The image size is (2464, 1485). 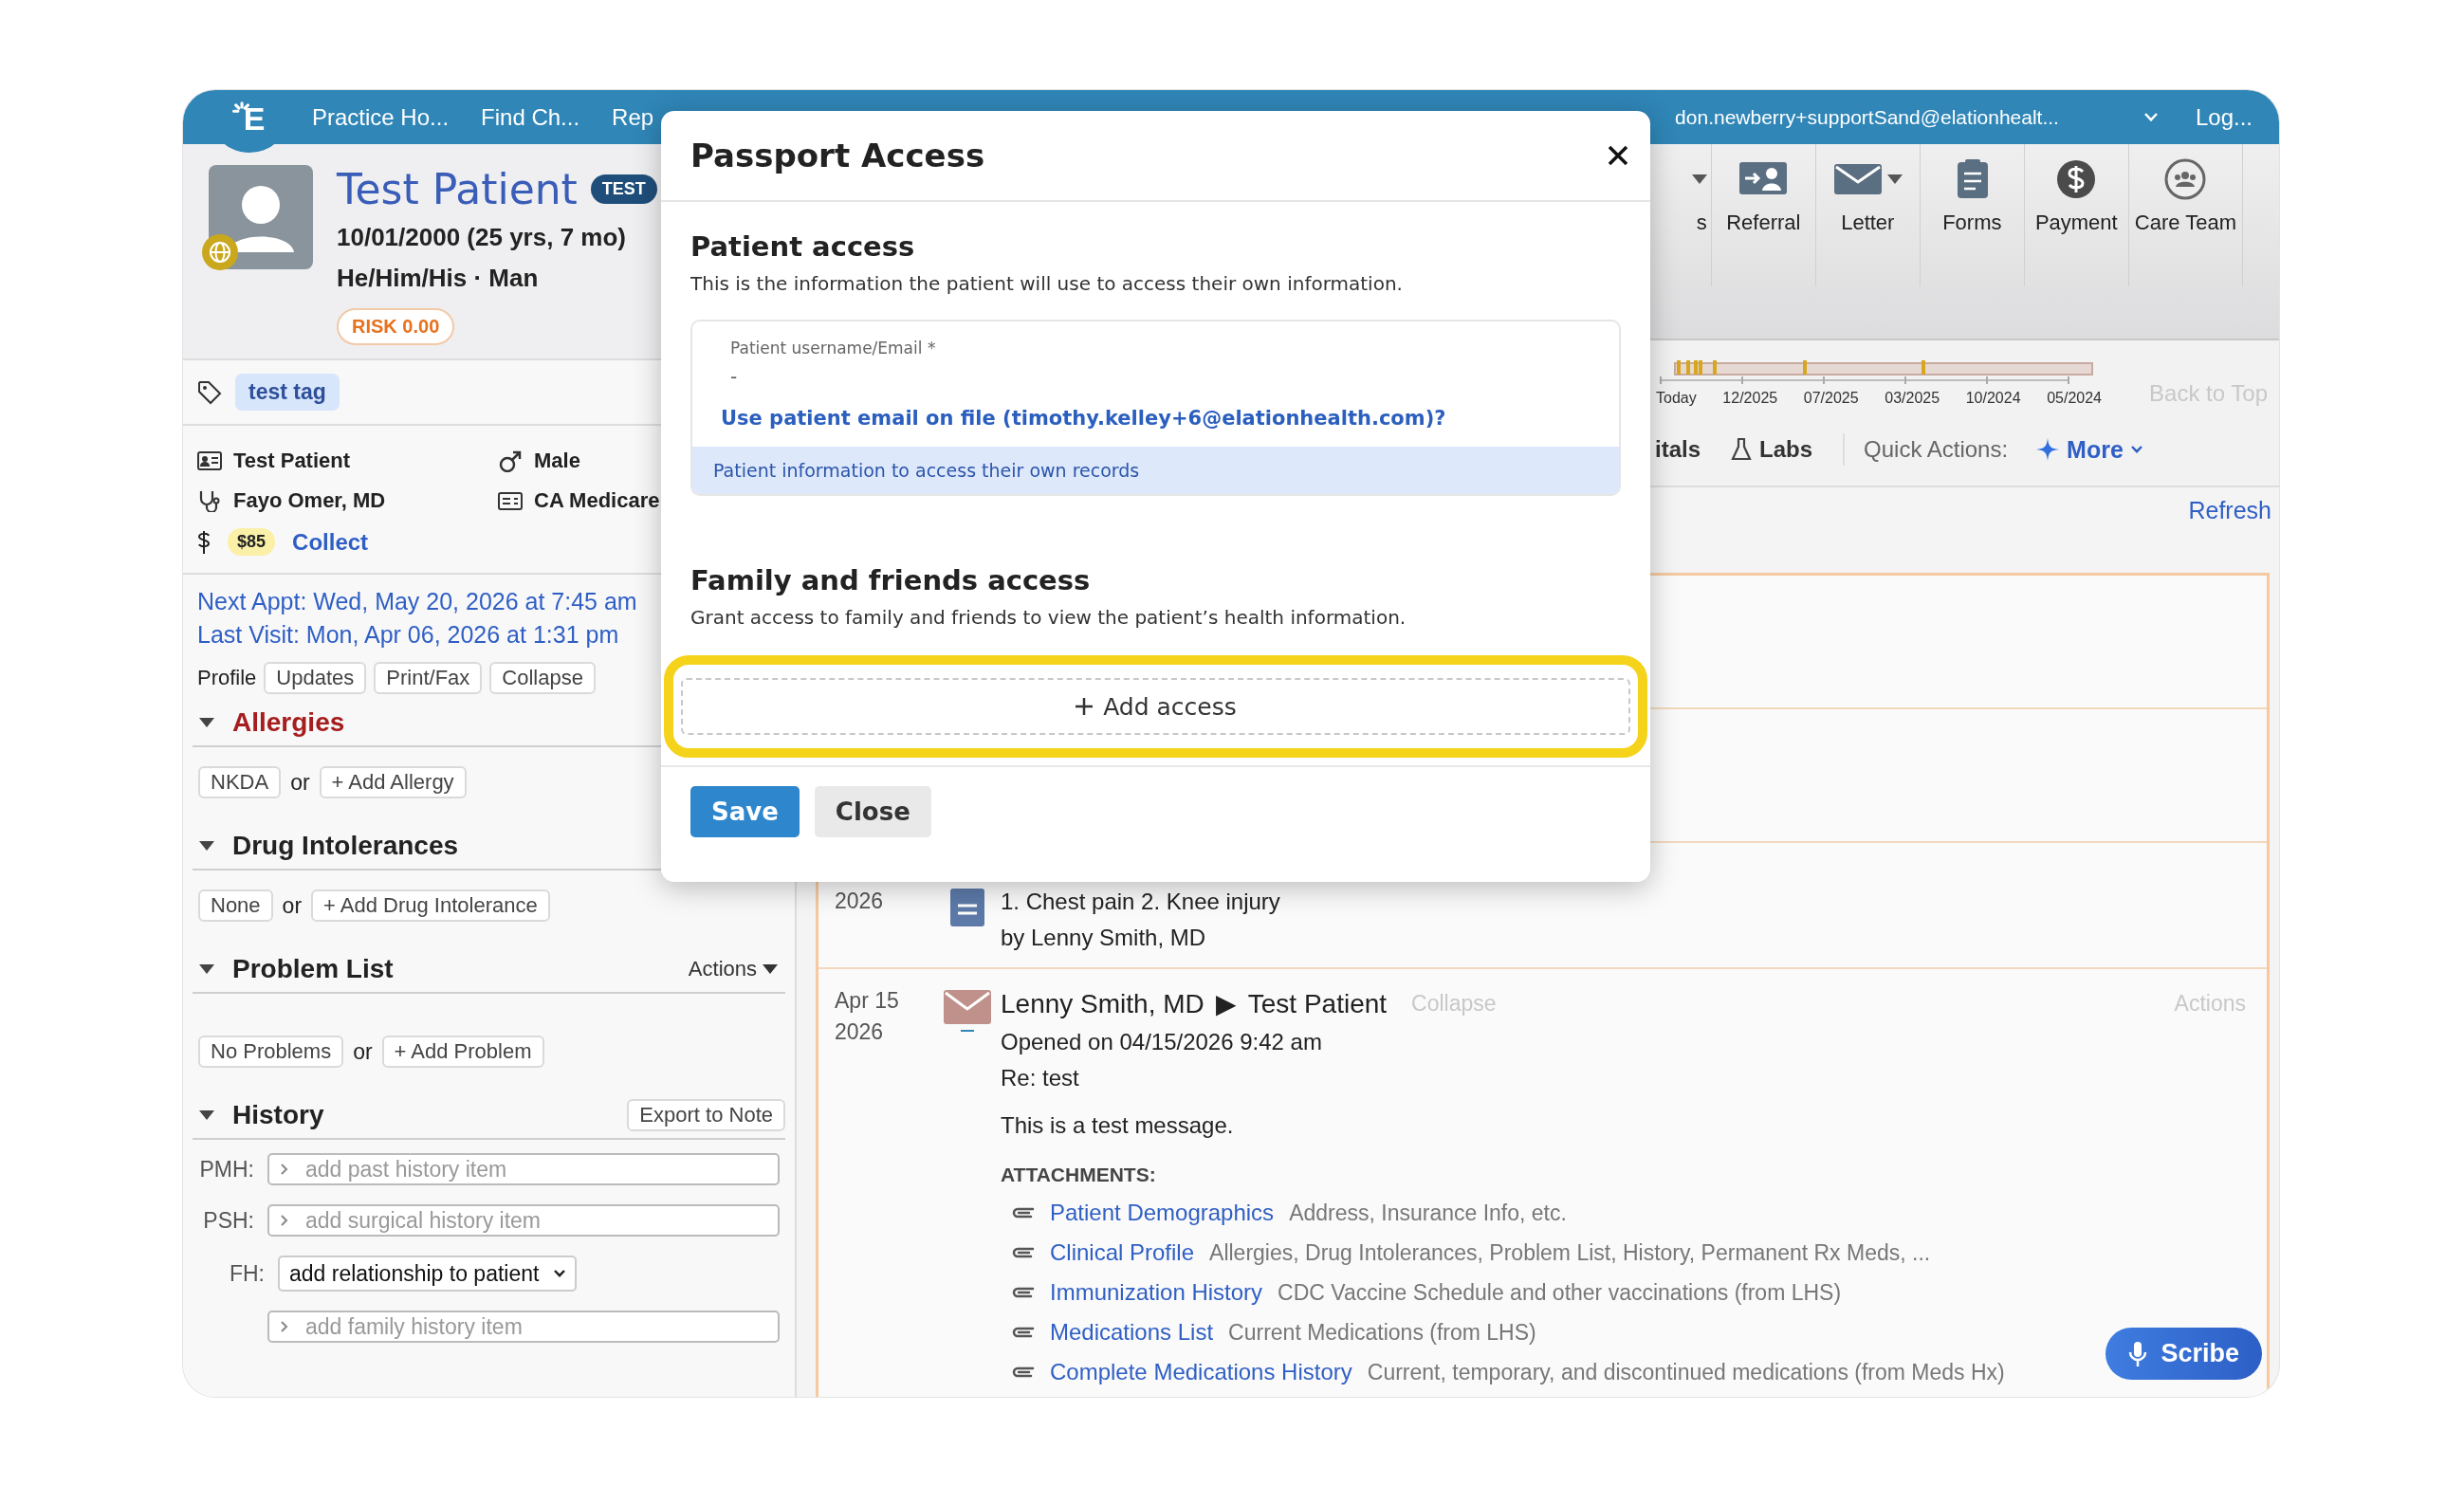 What do you see at coordinates (523, 1327) in the screenshot?
I see `history-input-field: add family history item` at bounding box center [523, 1327].